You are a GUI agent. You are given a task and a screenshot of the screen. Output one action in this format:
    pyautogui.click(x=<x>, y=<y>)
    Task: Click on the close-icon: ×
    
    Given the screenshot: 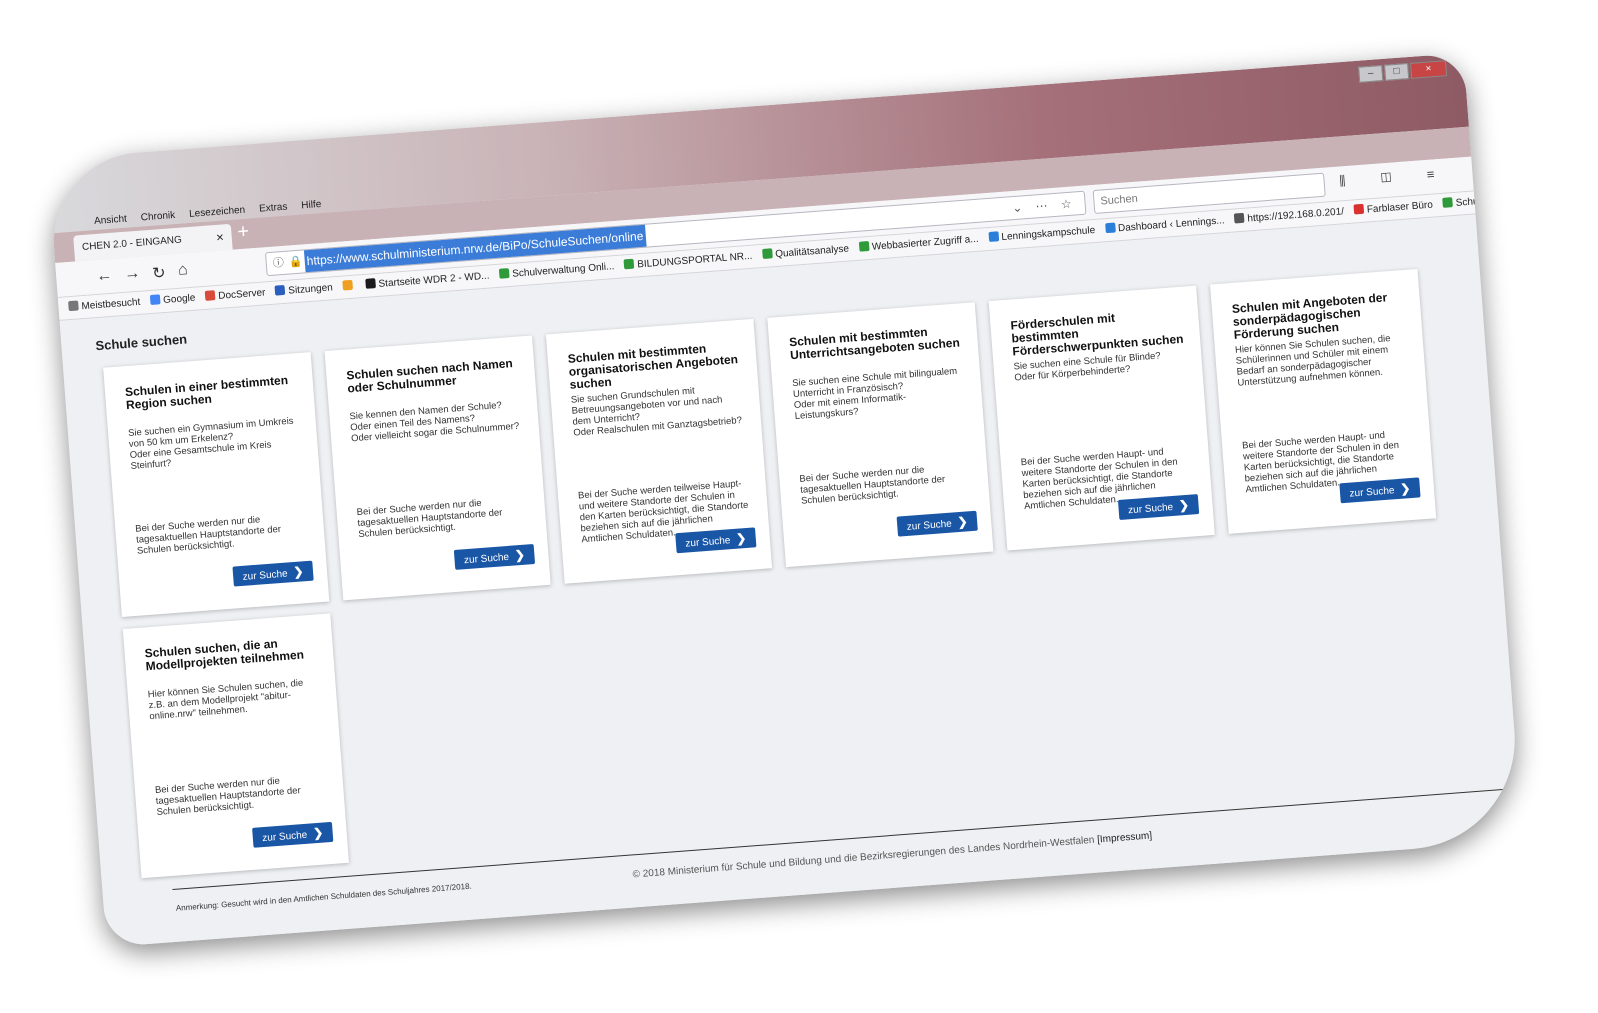 What is the action you would take?
    pyautogui.click(x=1428, y=69)
    